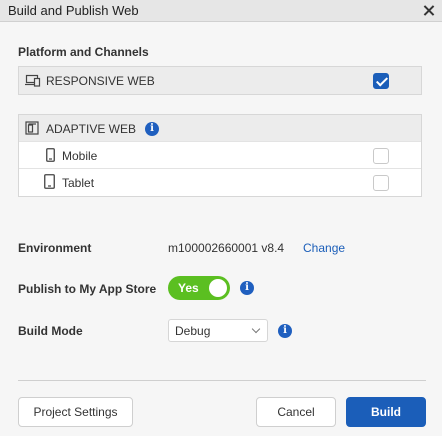  What do you see at coordinates (218, 330) in the screenshot?
I see `build-mode-select: Debug` at bounding box center [218, 330].